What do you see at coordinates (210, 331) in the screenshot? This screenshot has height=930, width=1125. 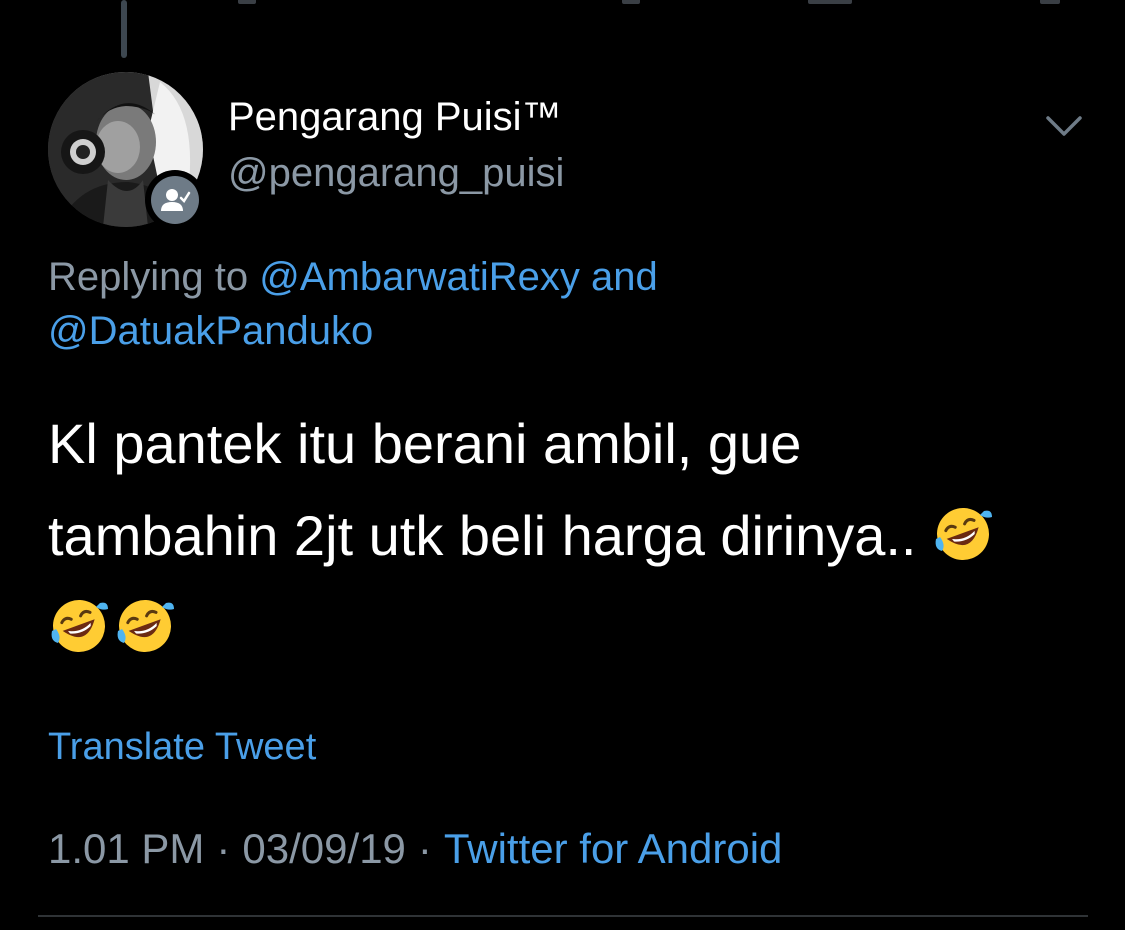 I see `mention-link: @DatuakPanduko` at bounding box center [210, 331].